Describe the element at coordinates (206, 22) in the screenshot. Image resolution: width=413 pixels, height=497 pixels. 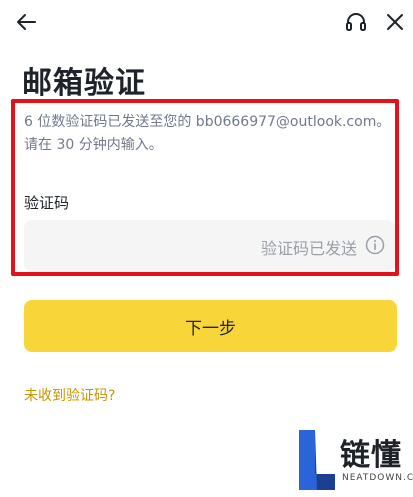
I see `top-bar` at that location.